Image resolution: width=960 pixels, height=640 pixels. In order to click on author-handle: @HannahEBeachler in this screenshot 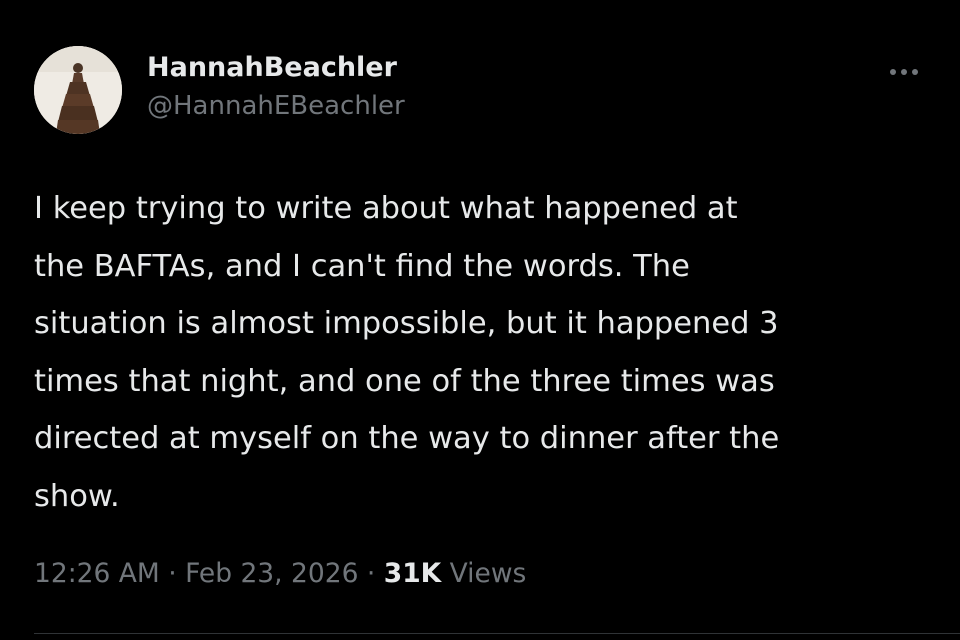, I will do `click(276, 106)`.